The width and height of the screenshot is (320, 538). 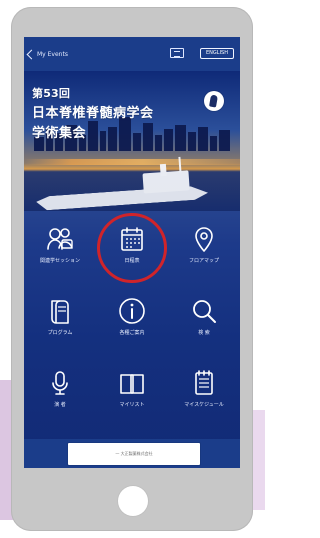 I want to click on menu-item-label: 各種ご案内, so click(x=132, y=333).